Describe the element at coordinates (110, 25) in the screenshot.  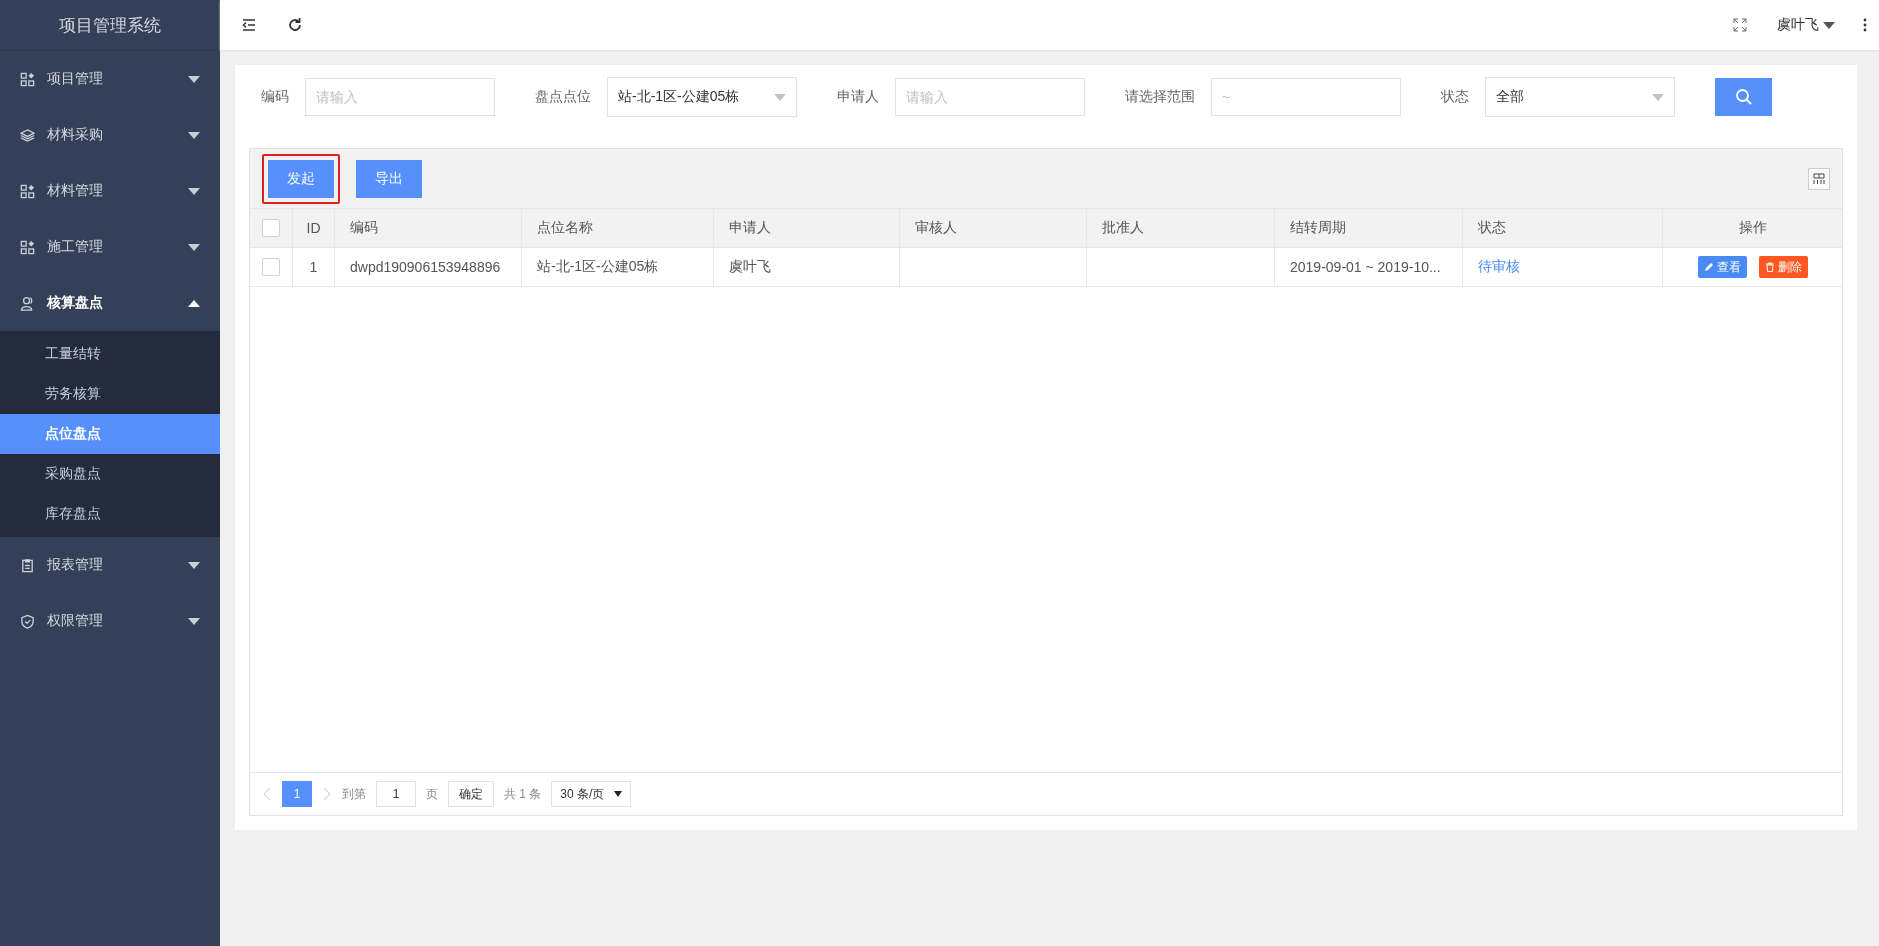
I see `app-title: 项目管理系统` at that location.